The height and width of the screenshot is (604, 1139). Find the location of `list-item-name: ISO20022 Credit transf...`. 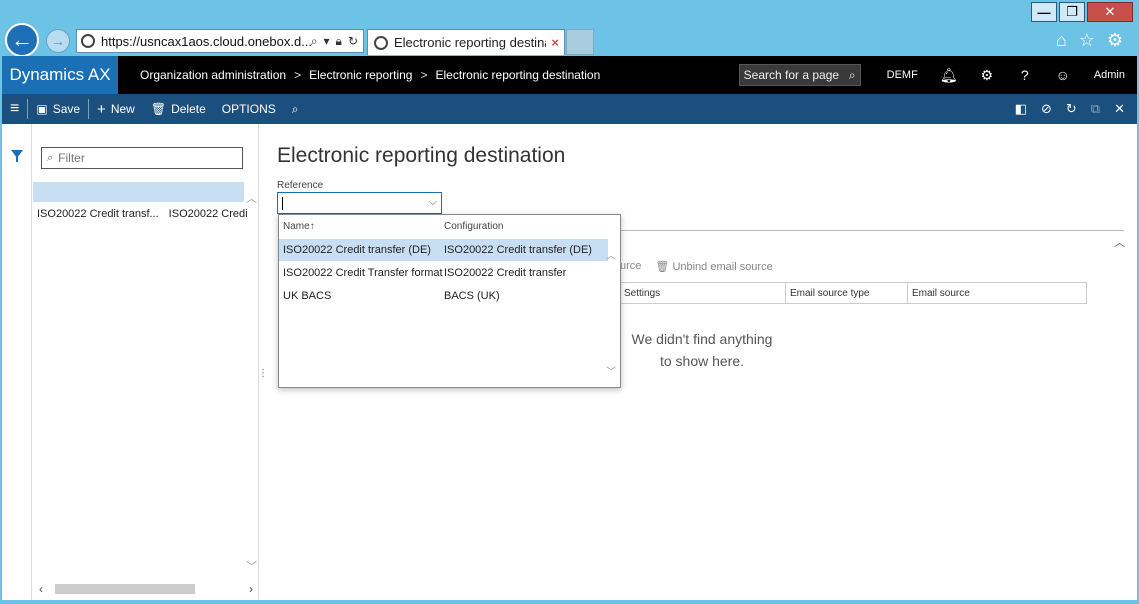

list-item-name: ISO20022 Credit transf... is located at coordinates (98, 214).